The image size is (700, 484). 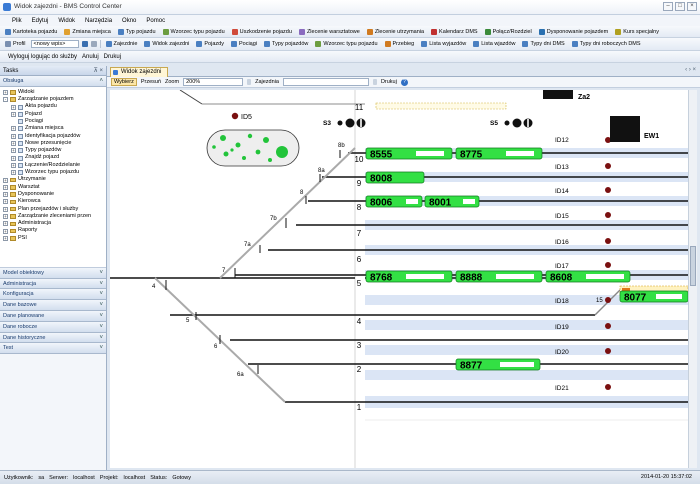 I want to click on cancel-button: Anuluj, so click(x=90, y=57).